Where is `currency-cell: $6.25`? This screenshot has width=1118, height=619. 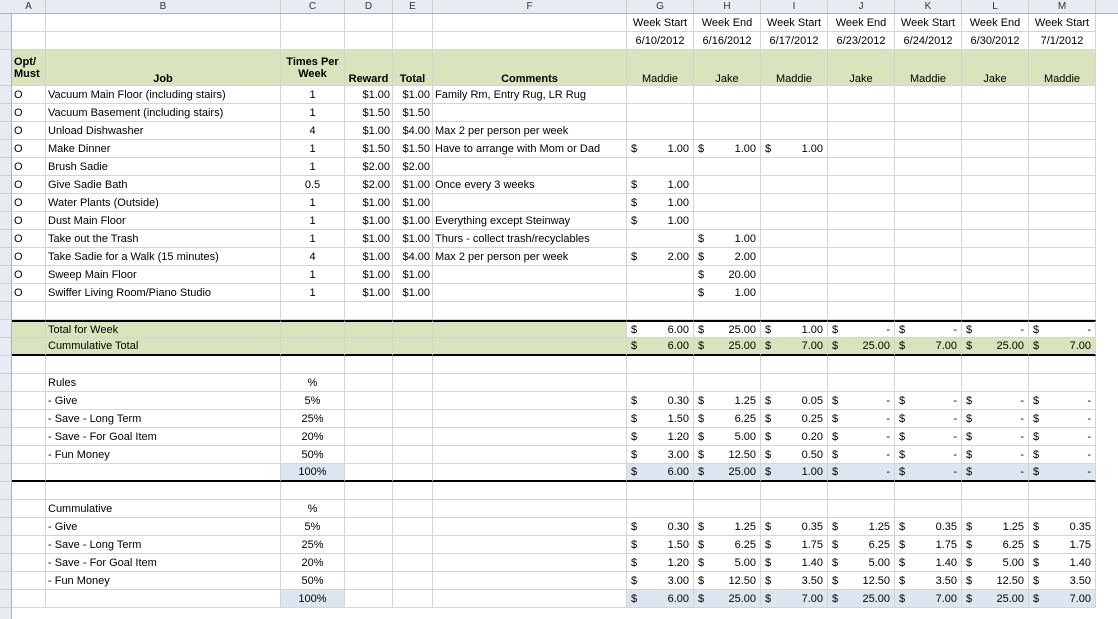
currency-cell: $6.25 is located at coordinates (995, 545).